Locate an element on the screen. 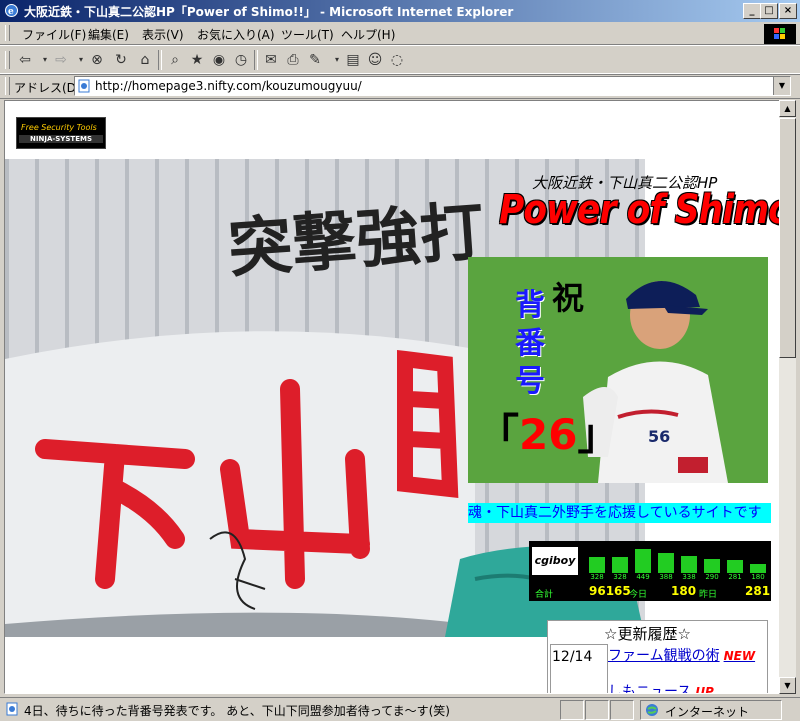 The height and width of the screenshot is (721, 800). counter-today: 180 is located at coordinates (684, 591).